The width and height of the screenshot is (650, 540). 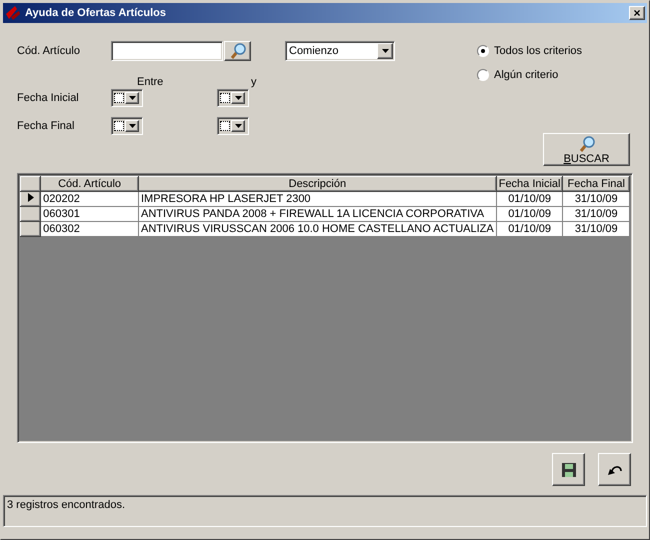 I want to click on lookup-button, so click(x=237, y=51).